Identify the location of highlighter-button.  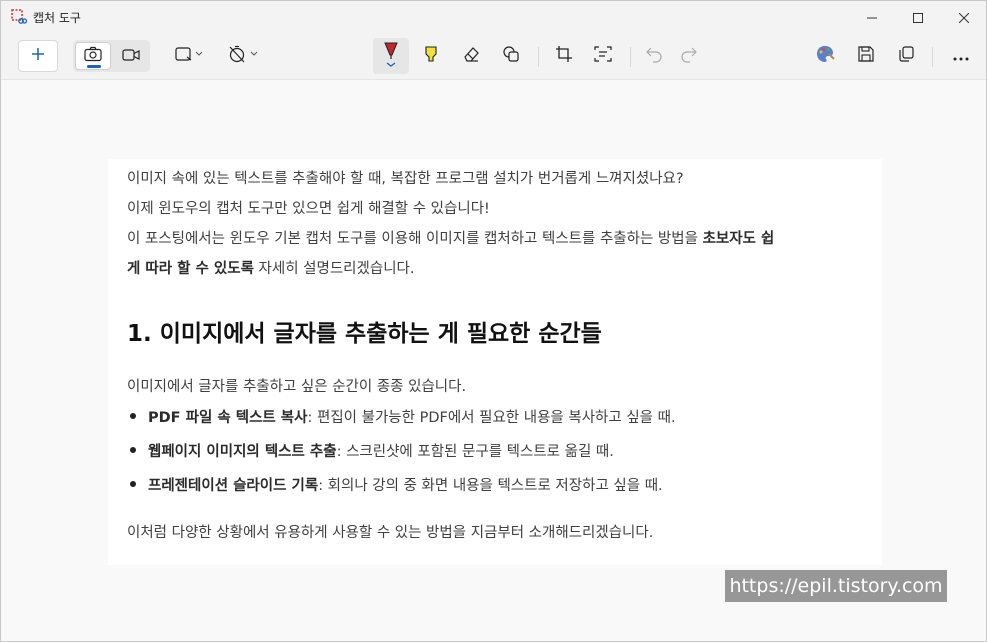
(431, 56).